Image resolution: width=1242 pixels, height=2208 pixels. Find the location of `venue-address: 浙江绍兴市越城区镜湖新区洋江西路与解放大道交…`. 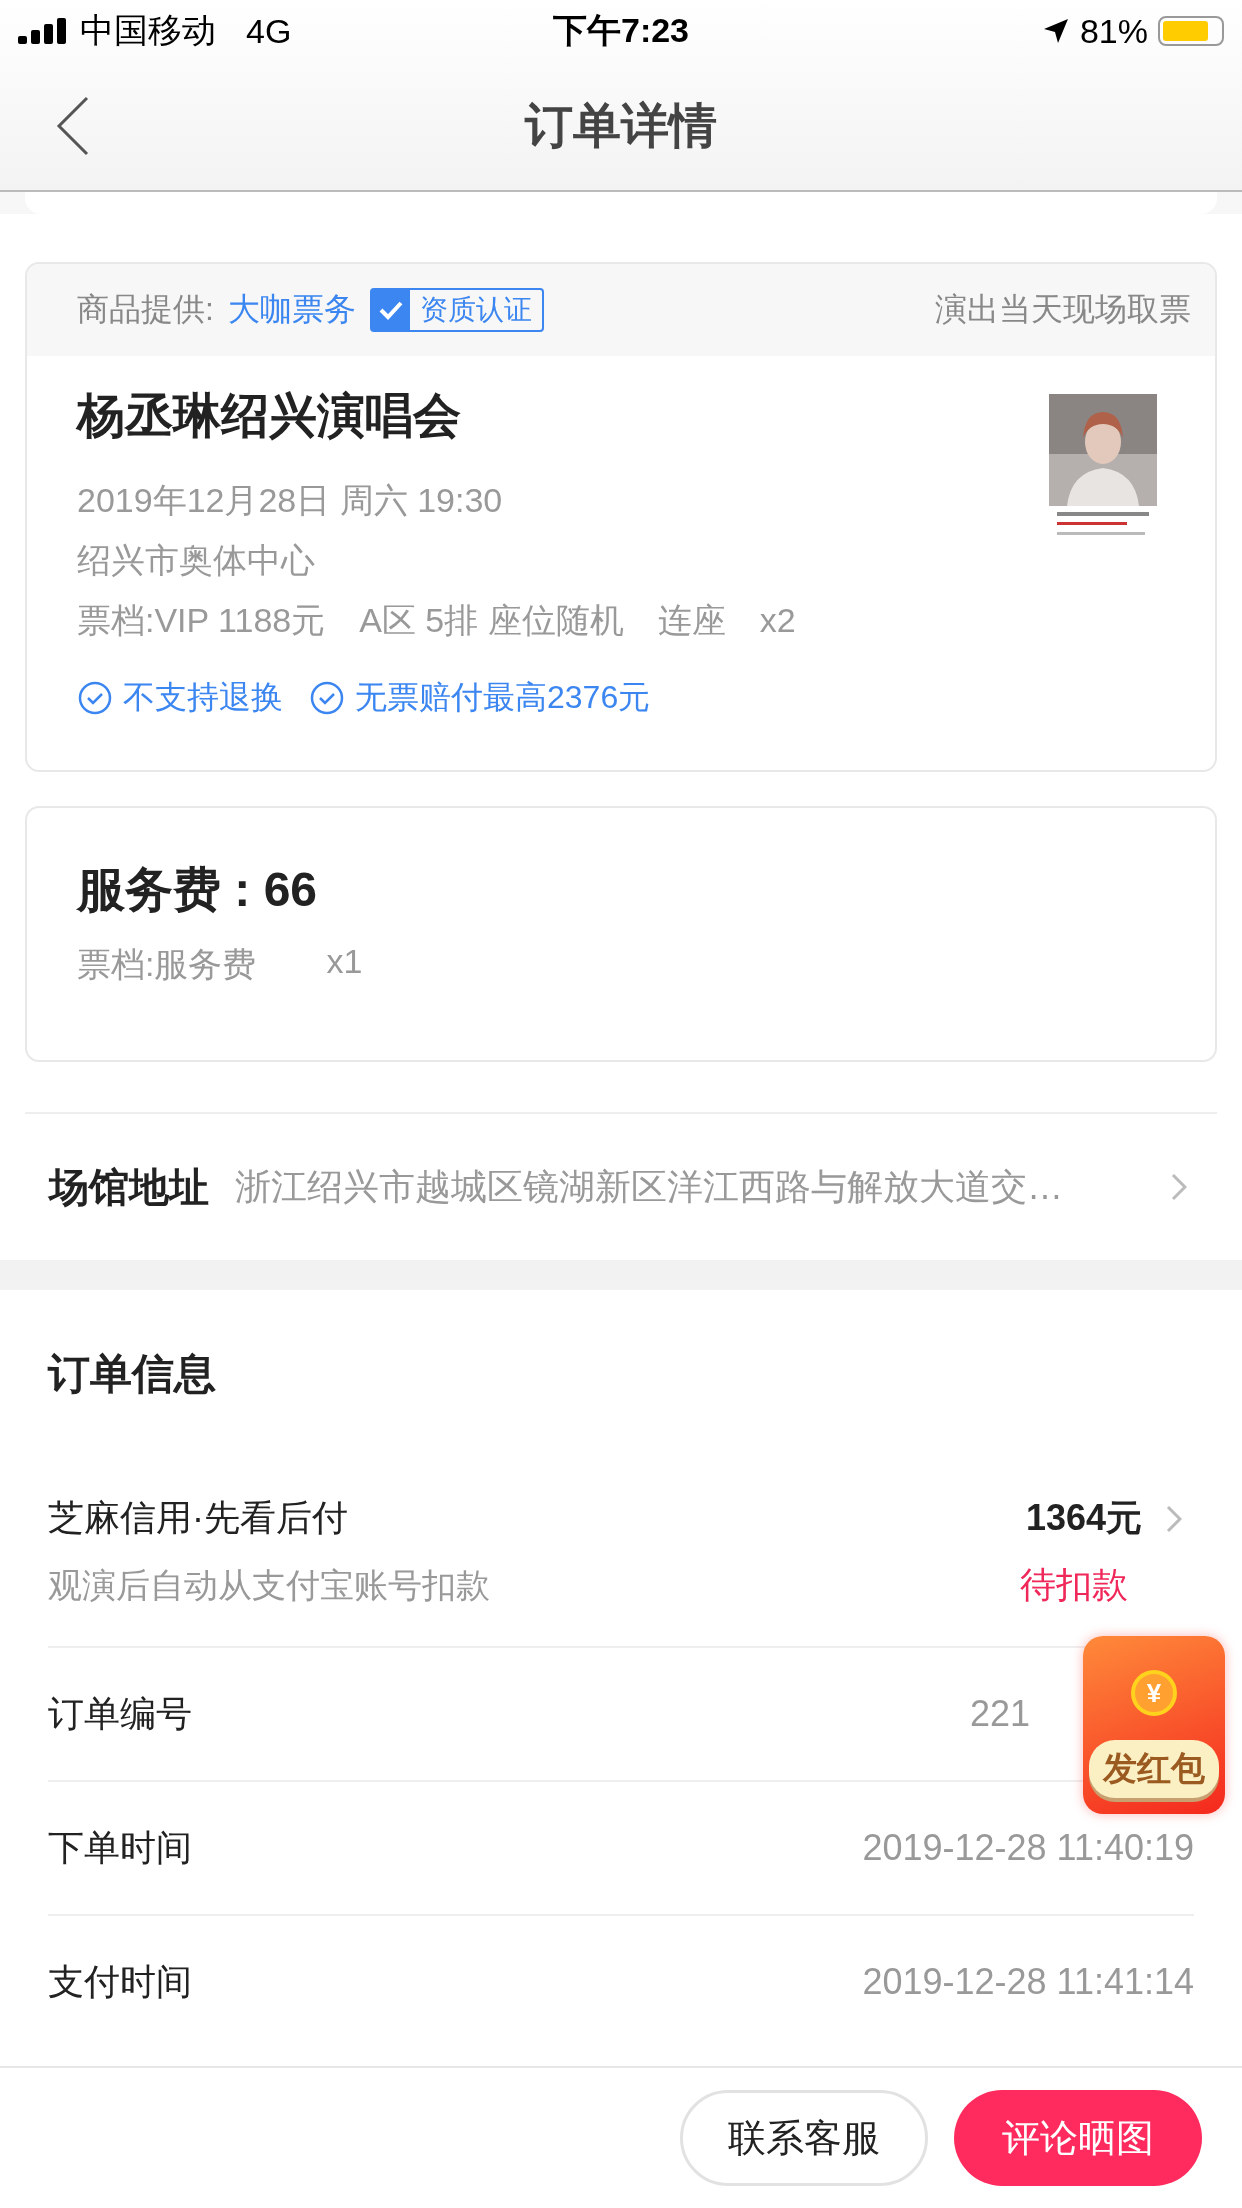

venue-address: 浙江绍兴市越城区镜湖新区洋江西路与解放大道交… is located at coordinates (649, 1186).